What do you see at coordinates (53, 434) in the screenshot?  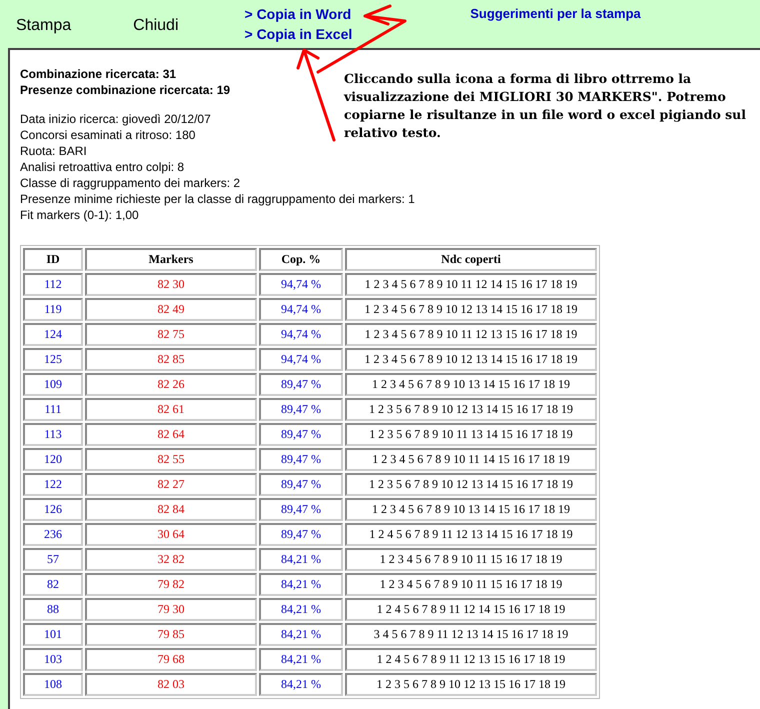 I see `table-cell: 113` at bounding box center [53, 434].